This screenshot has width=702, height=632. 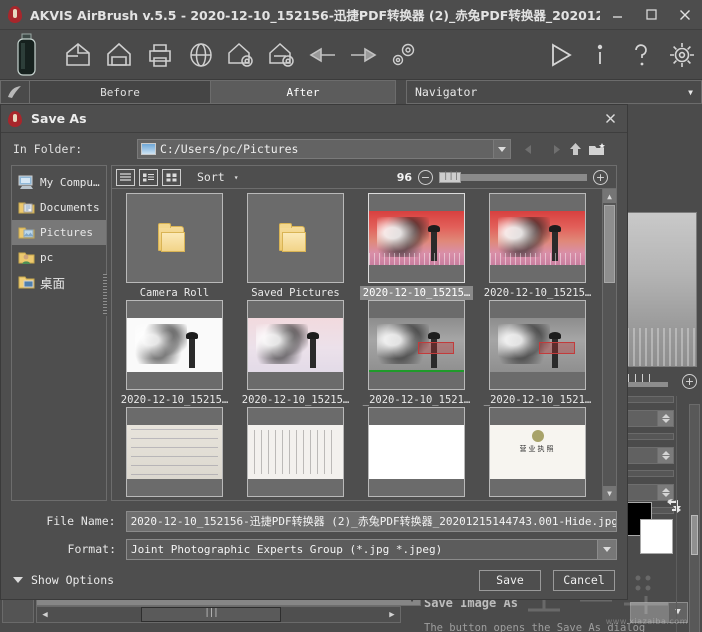 I want to click on chevron-down-icon: ▾, so click(x=236, y=177).